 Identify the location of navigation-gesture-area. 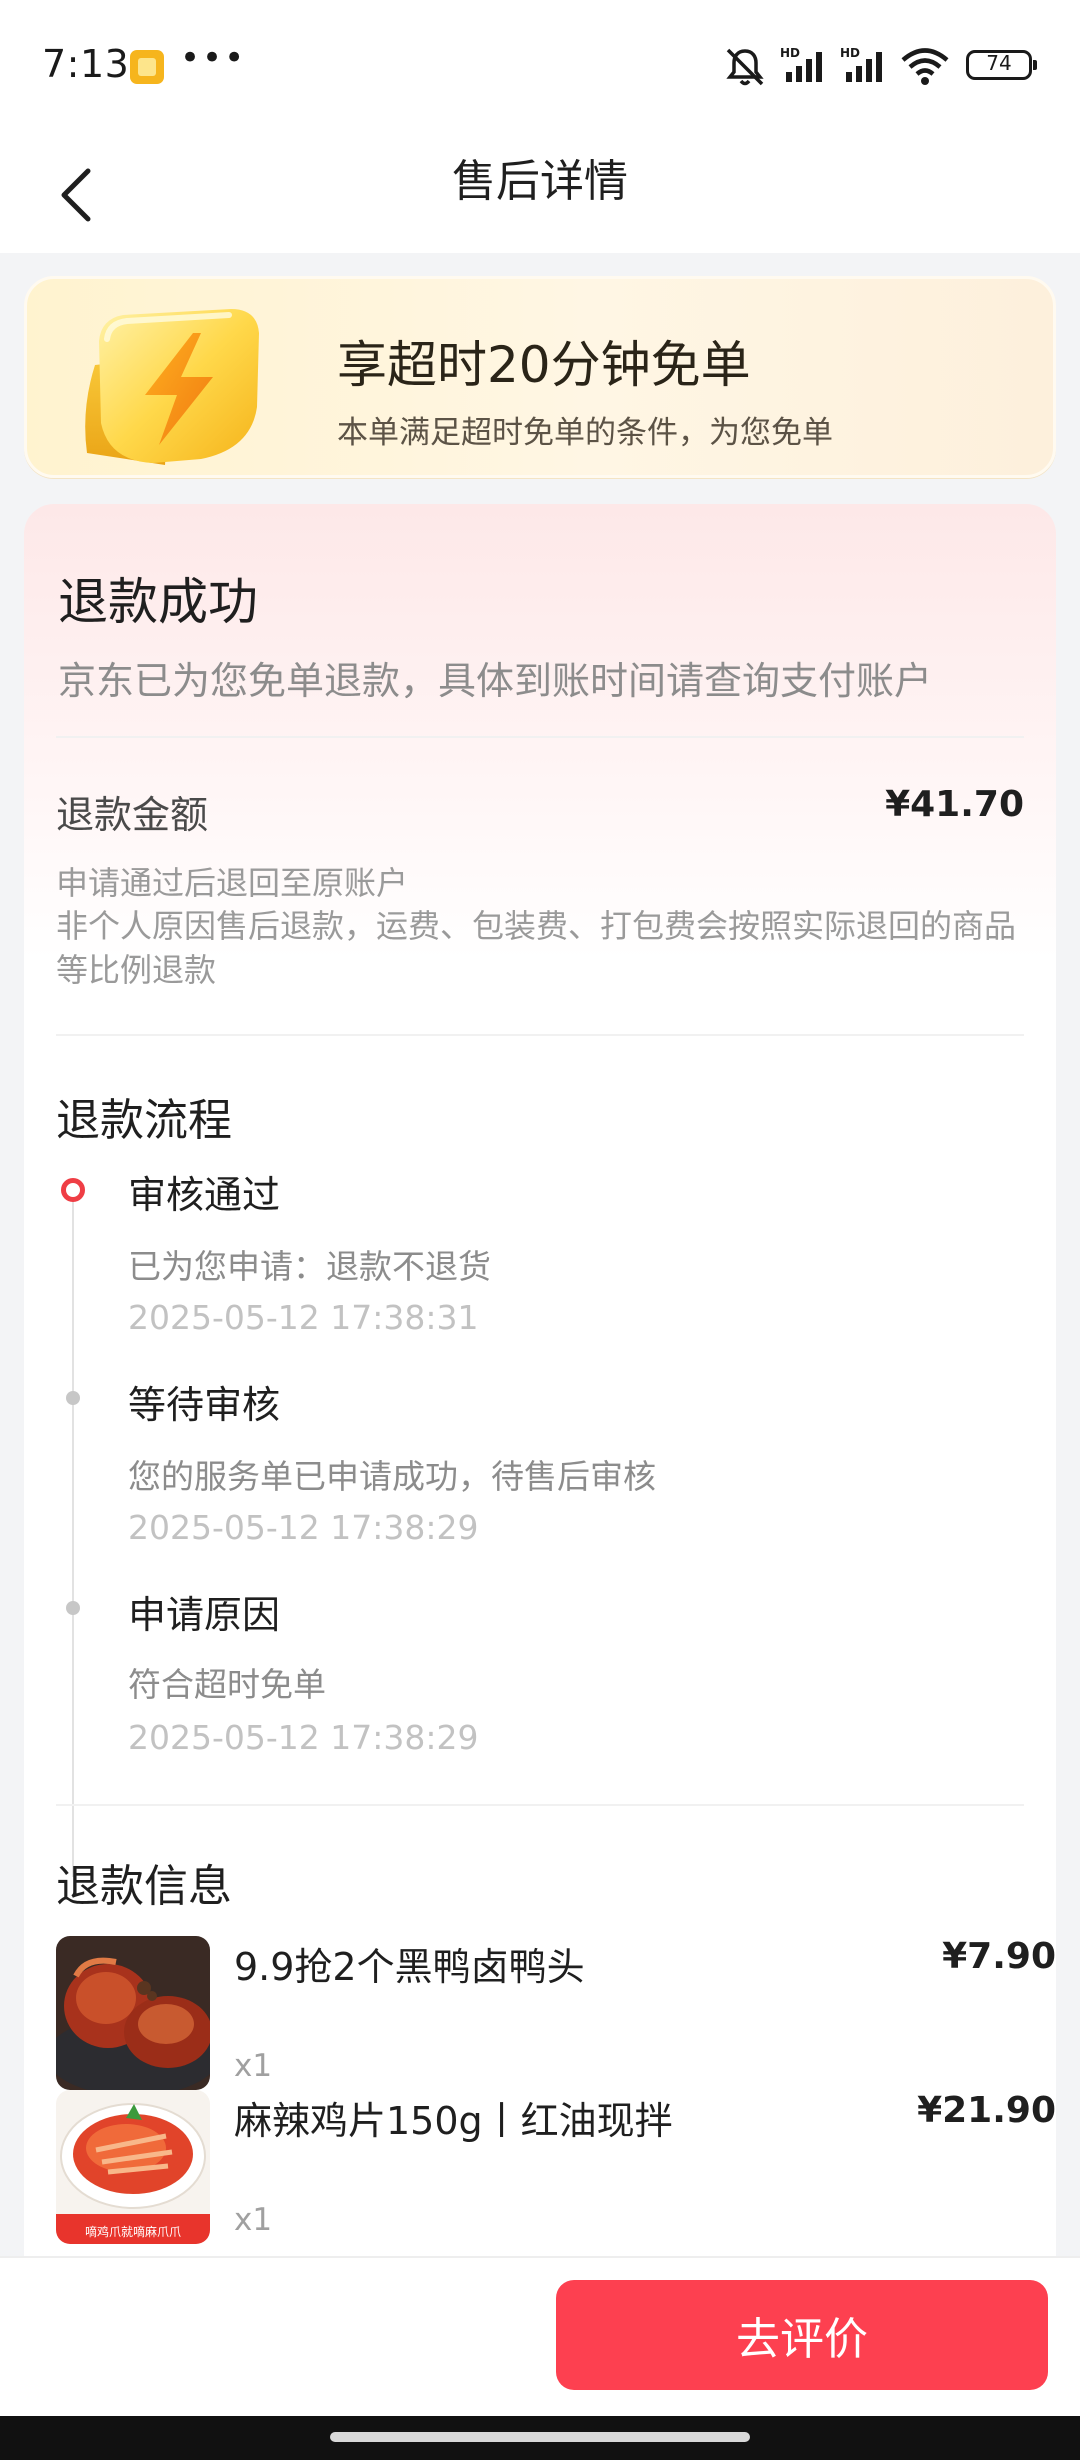
(540, 2438).